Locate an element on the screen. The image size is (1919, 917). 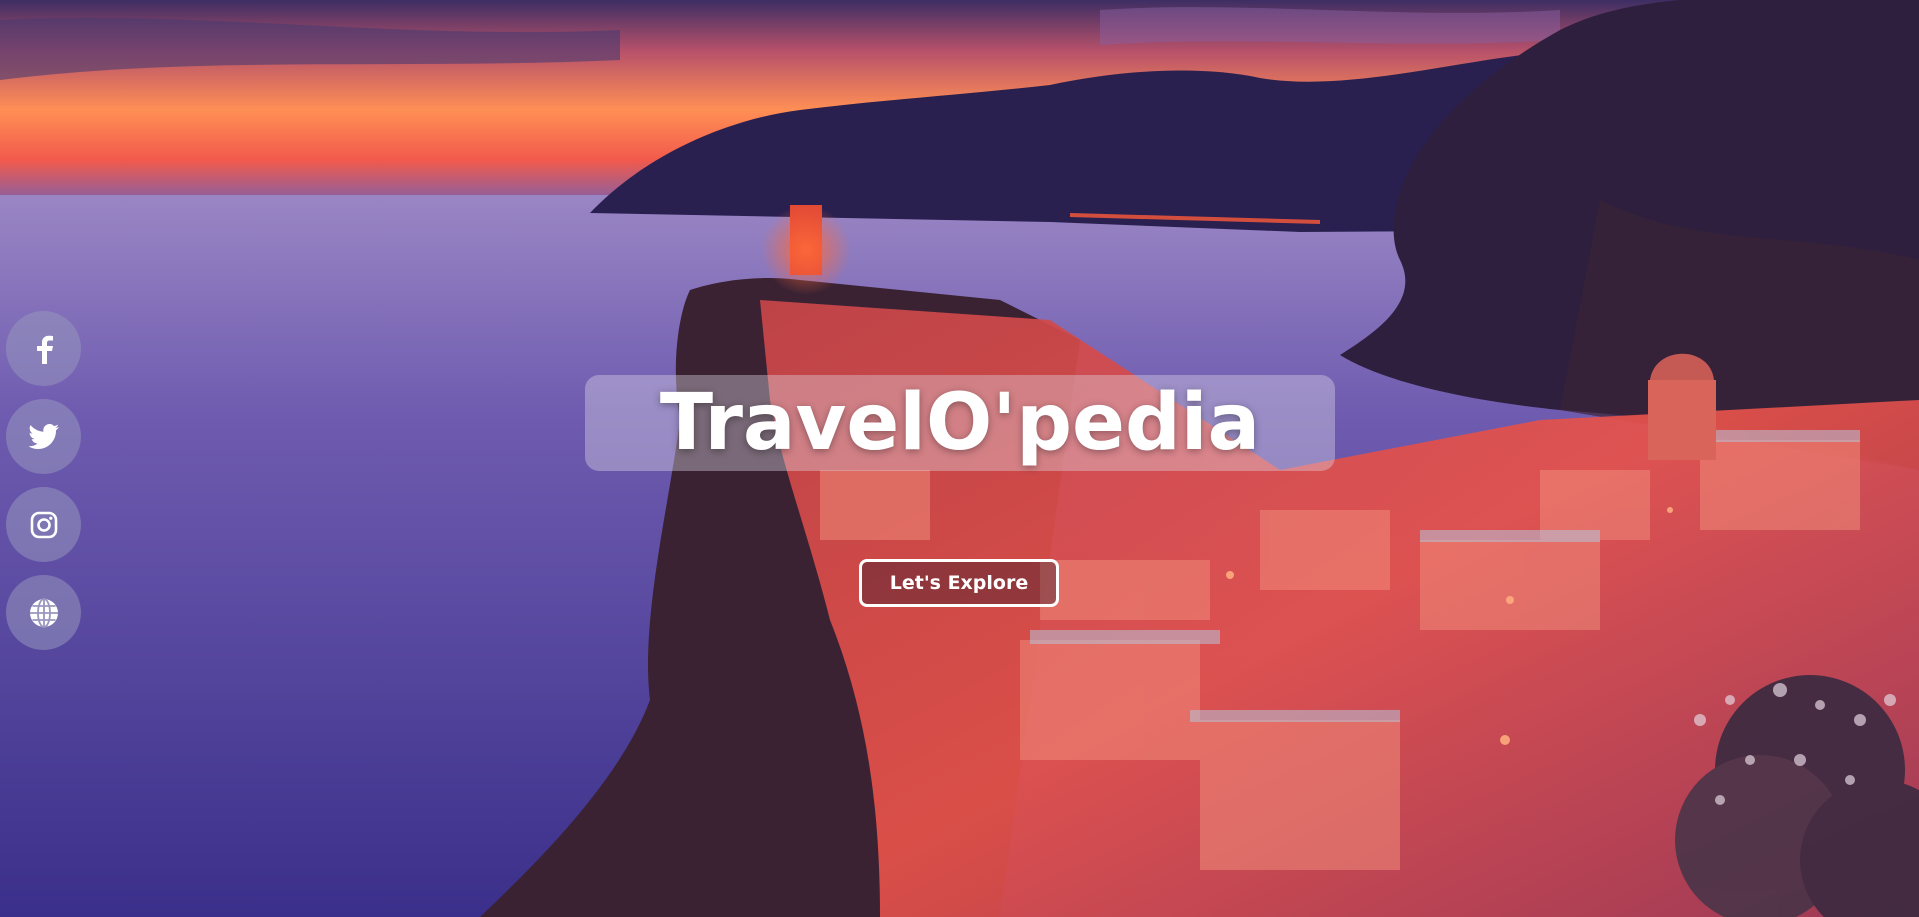
site-title: TravelO'pedia is located at coordinates (960, 423).